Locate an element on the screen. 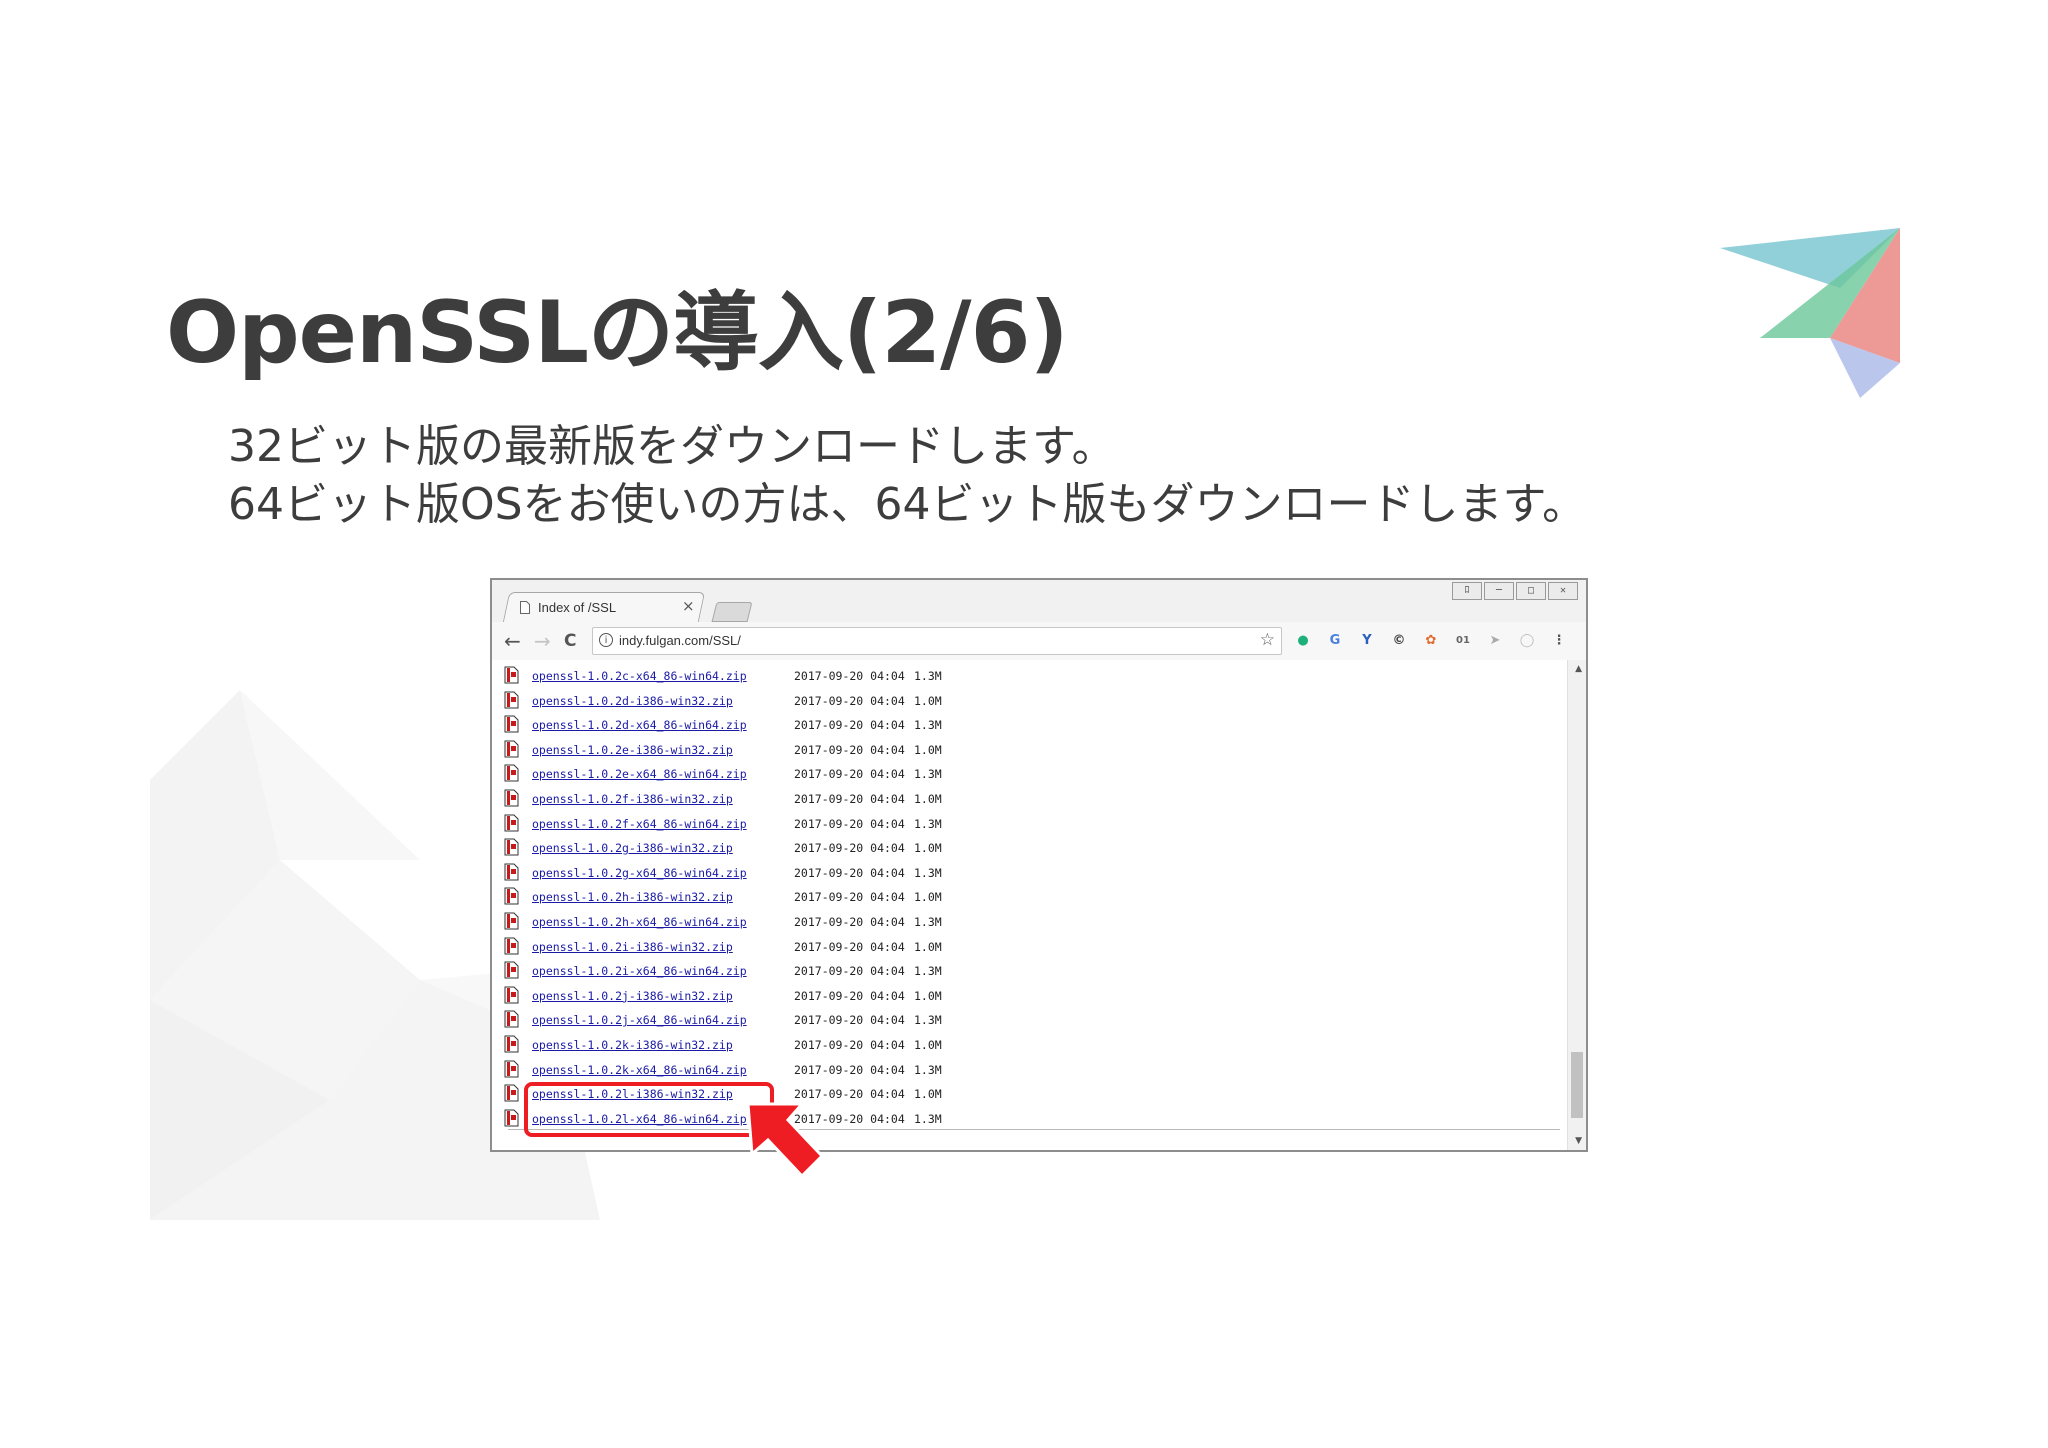  scroll-up-icon: ▲ is located at coordinates (1578, 669).